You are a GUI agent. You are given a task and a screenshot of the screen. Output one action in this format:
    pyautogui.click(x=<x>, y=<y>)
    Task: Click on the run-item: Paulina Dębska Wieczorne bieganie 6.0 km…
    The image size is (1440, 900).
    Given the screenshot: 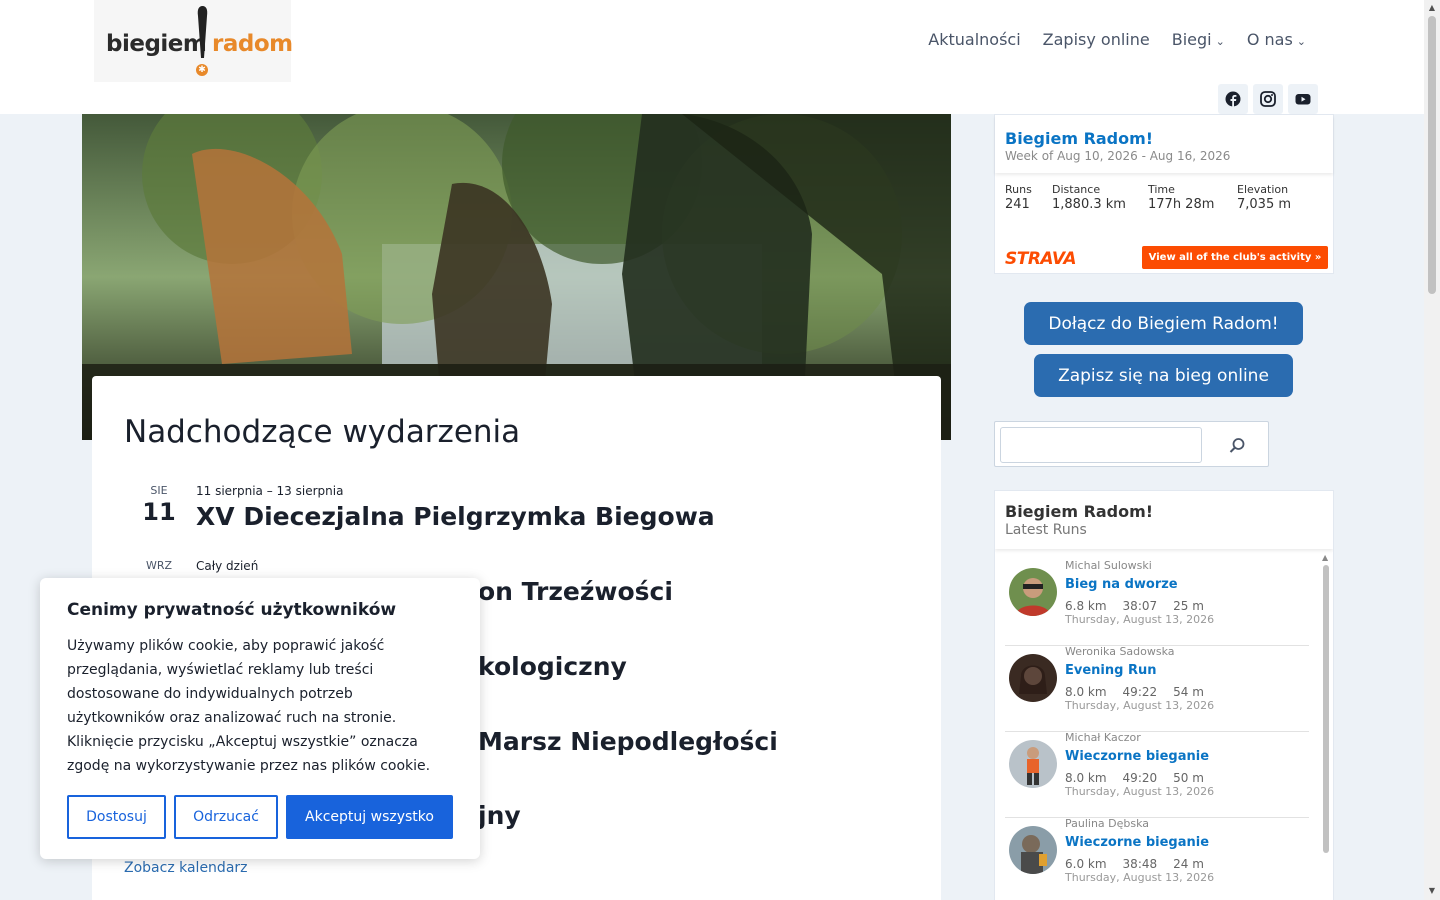 What is the action you would take?
    pyautogui.click(x=1157, y=858)
    